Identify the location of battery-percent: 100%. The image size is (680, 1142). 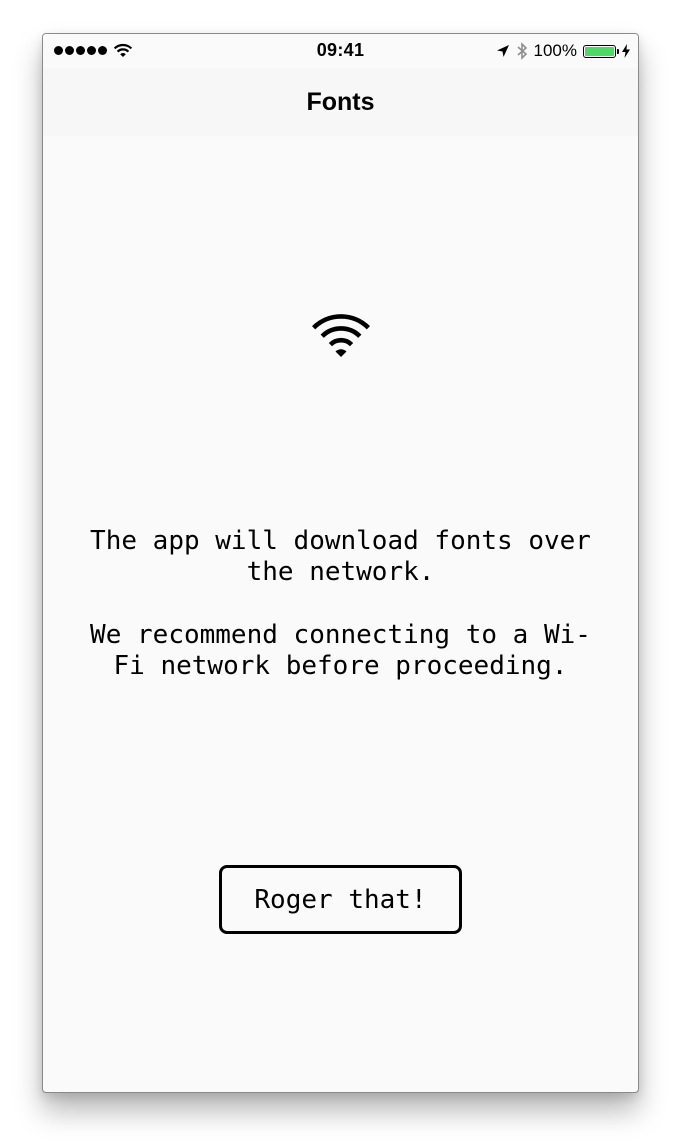
(555, 50).